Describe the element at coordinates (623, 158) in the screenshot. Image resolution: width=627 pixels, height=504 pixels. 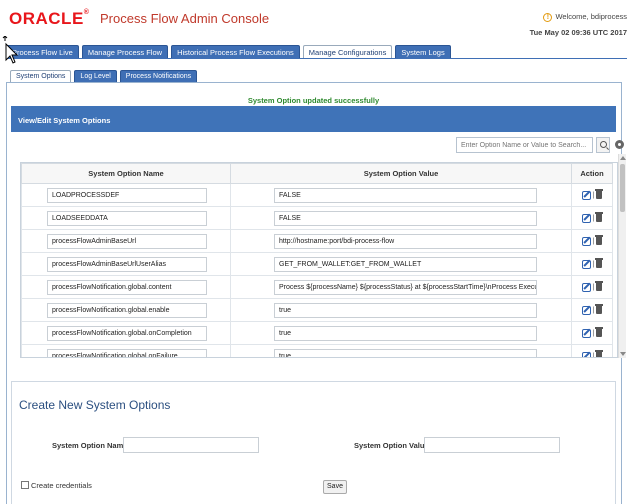
I see `scroll-up-icon` at that location.